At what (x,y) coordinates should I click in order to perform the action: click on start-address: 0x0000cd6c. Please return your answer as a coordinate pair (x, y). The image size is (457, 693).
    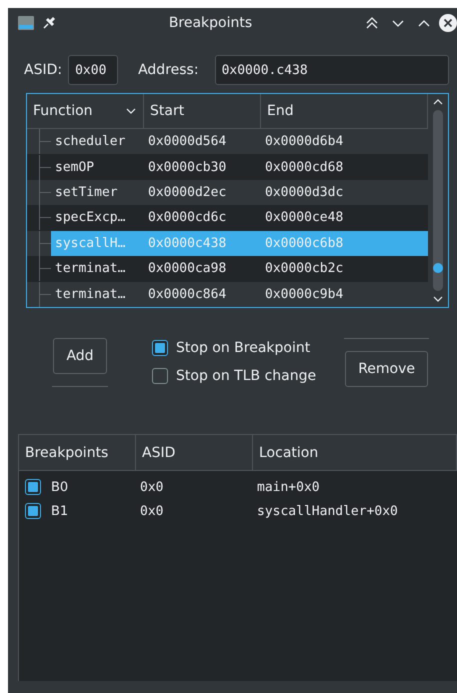
    Looking at the image, I should click on (187, 218).